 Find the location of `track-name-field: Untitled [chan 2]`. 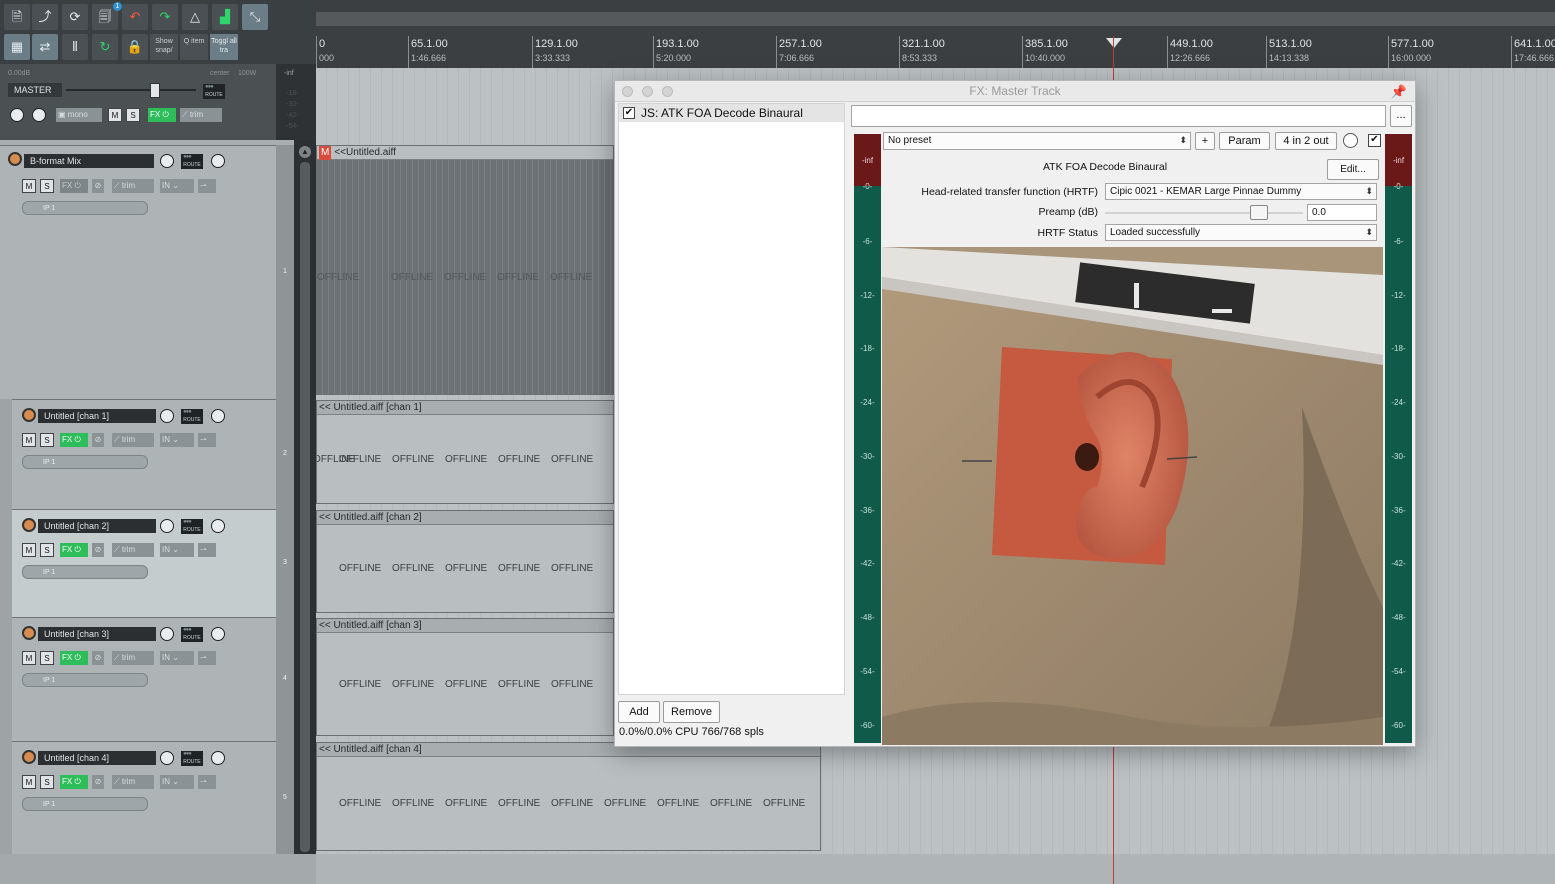

track-name-field: Untitled [chan 2] is located at coordinates (97, 526).